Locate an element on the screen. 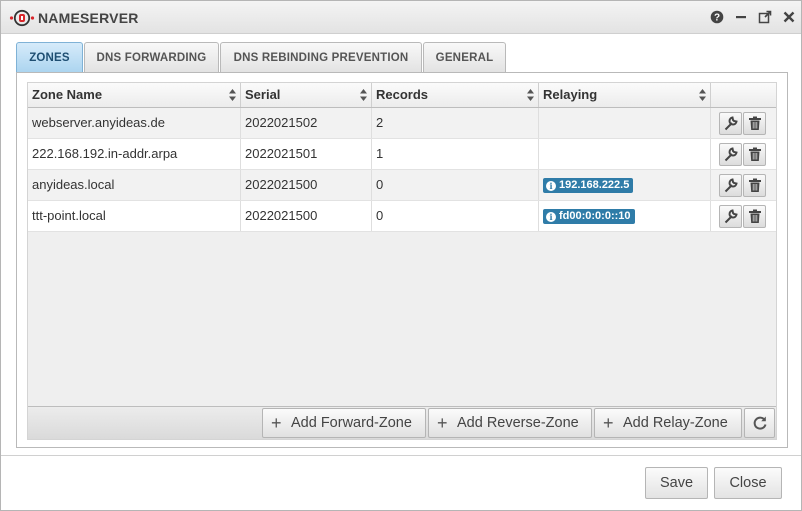  add-relay-zone-button: + Add Relay-Zone is located at coordinates (668, 423).